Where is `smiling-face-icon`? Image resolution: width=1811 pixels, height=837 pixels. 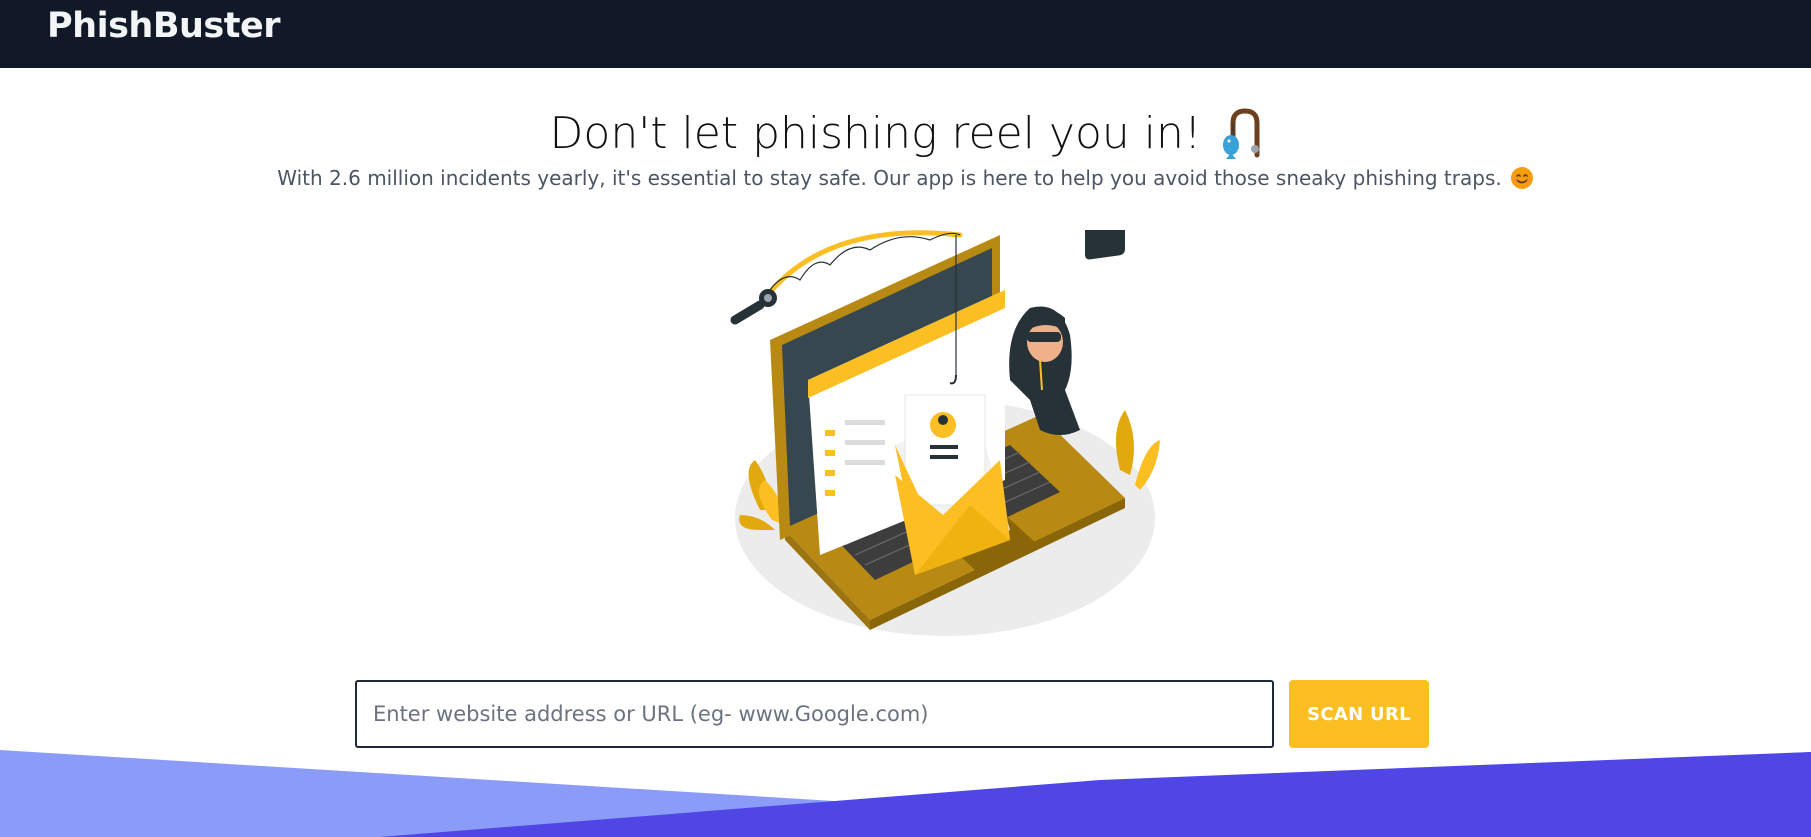
smiling-face-icon is located at coordinates (1521, 178).